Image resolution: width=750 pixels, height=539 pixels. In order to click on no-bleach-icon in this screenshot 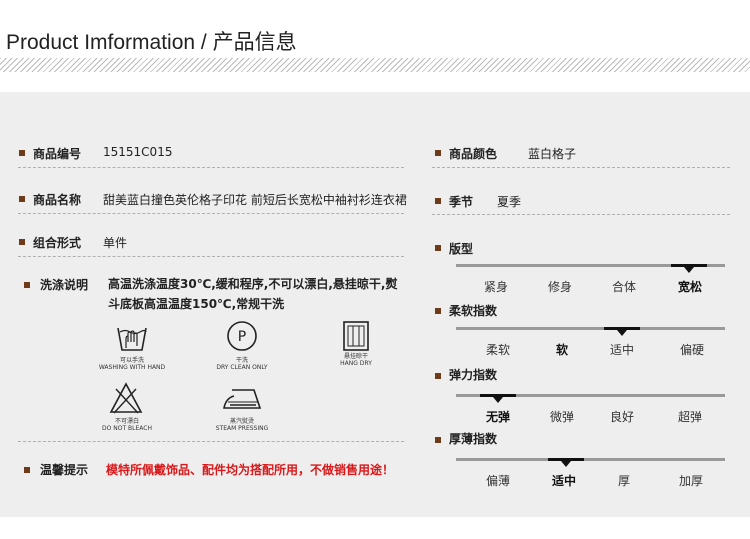, I will do `click(126, 398)`.